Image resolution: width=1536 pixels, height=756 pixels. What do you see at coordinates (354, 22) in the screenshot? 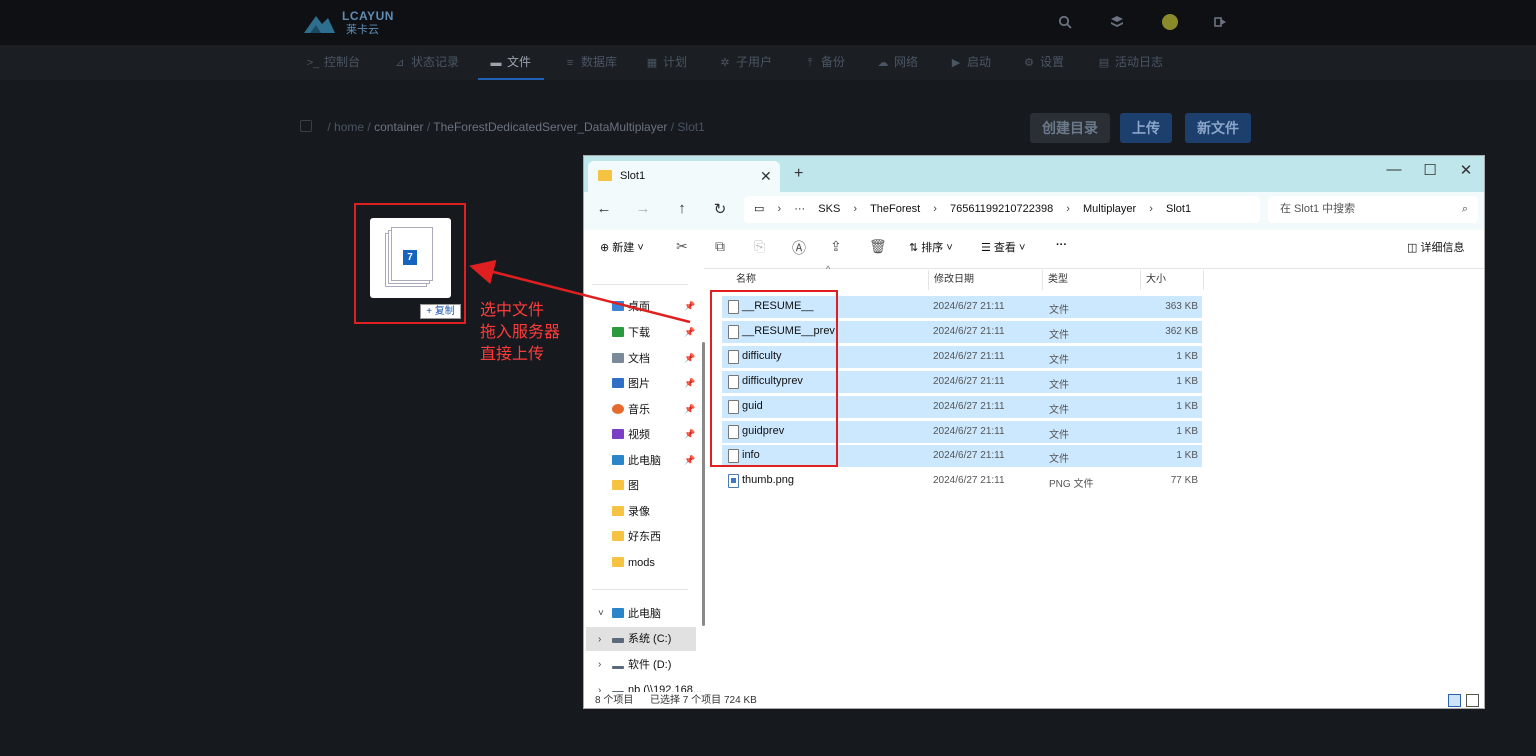
I see `logo: LCAYUN 莱卡云` at bounding box center [354, 22].